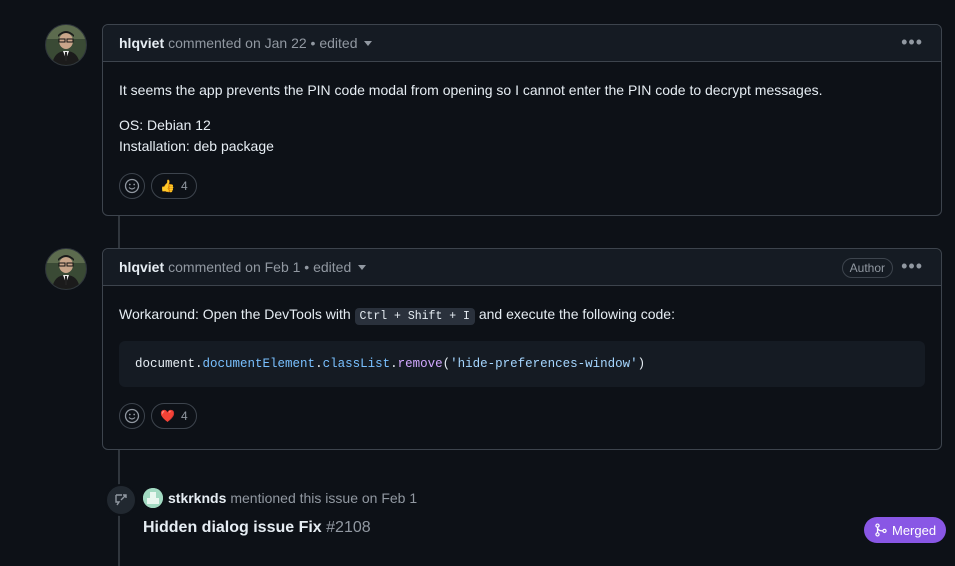 The width and height of the screenshot is (955, 566). What do you see at coordinates (167, 186) in the screenshot?
I see `thumbs-up-icon: 👍` at bounding box center [167, 186].